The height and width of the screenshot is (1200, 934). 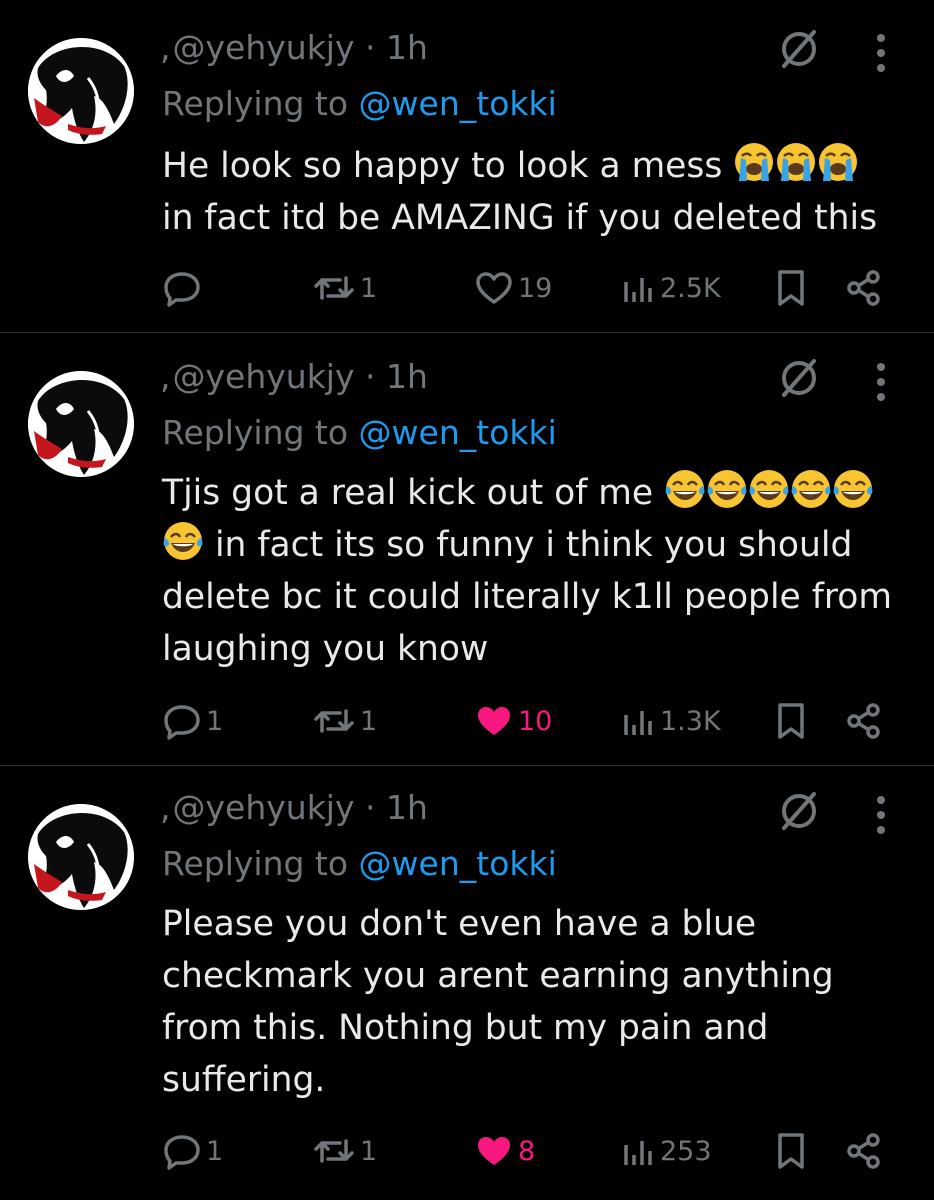 What do you see at coordinates (690, 288) in the screenshot?
I see `view-count: 2.5K` at bounding box center [690, 288].